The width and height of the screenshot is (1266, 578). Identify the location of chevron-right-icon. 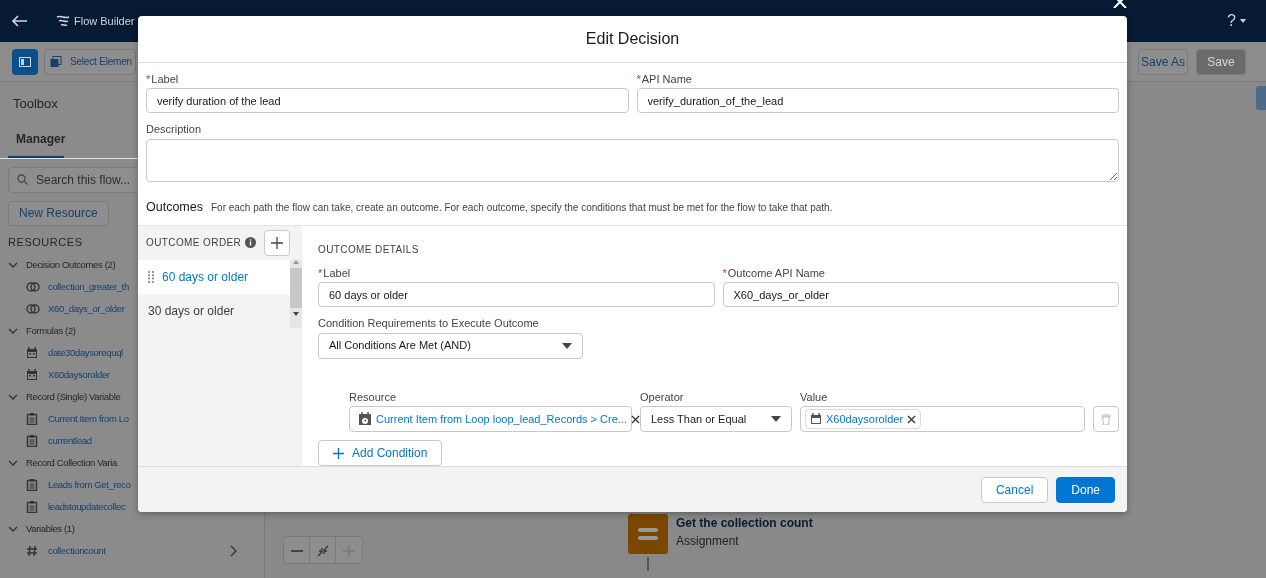
(234, 551).